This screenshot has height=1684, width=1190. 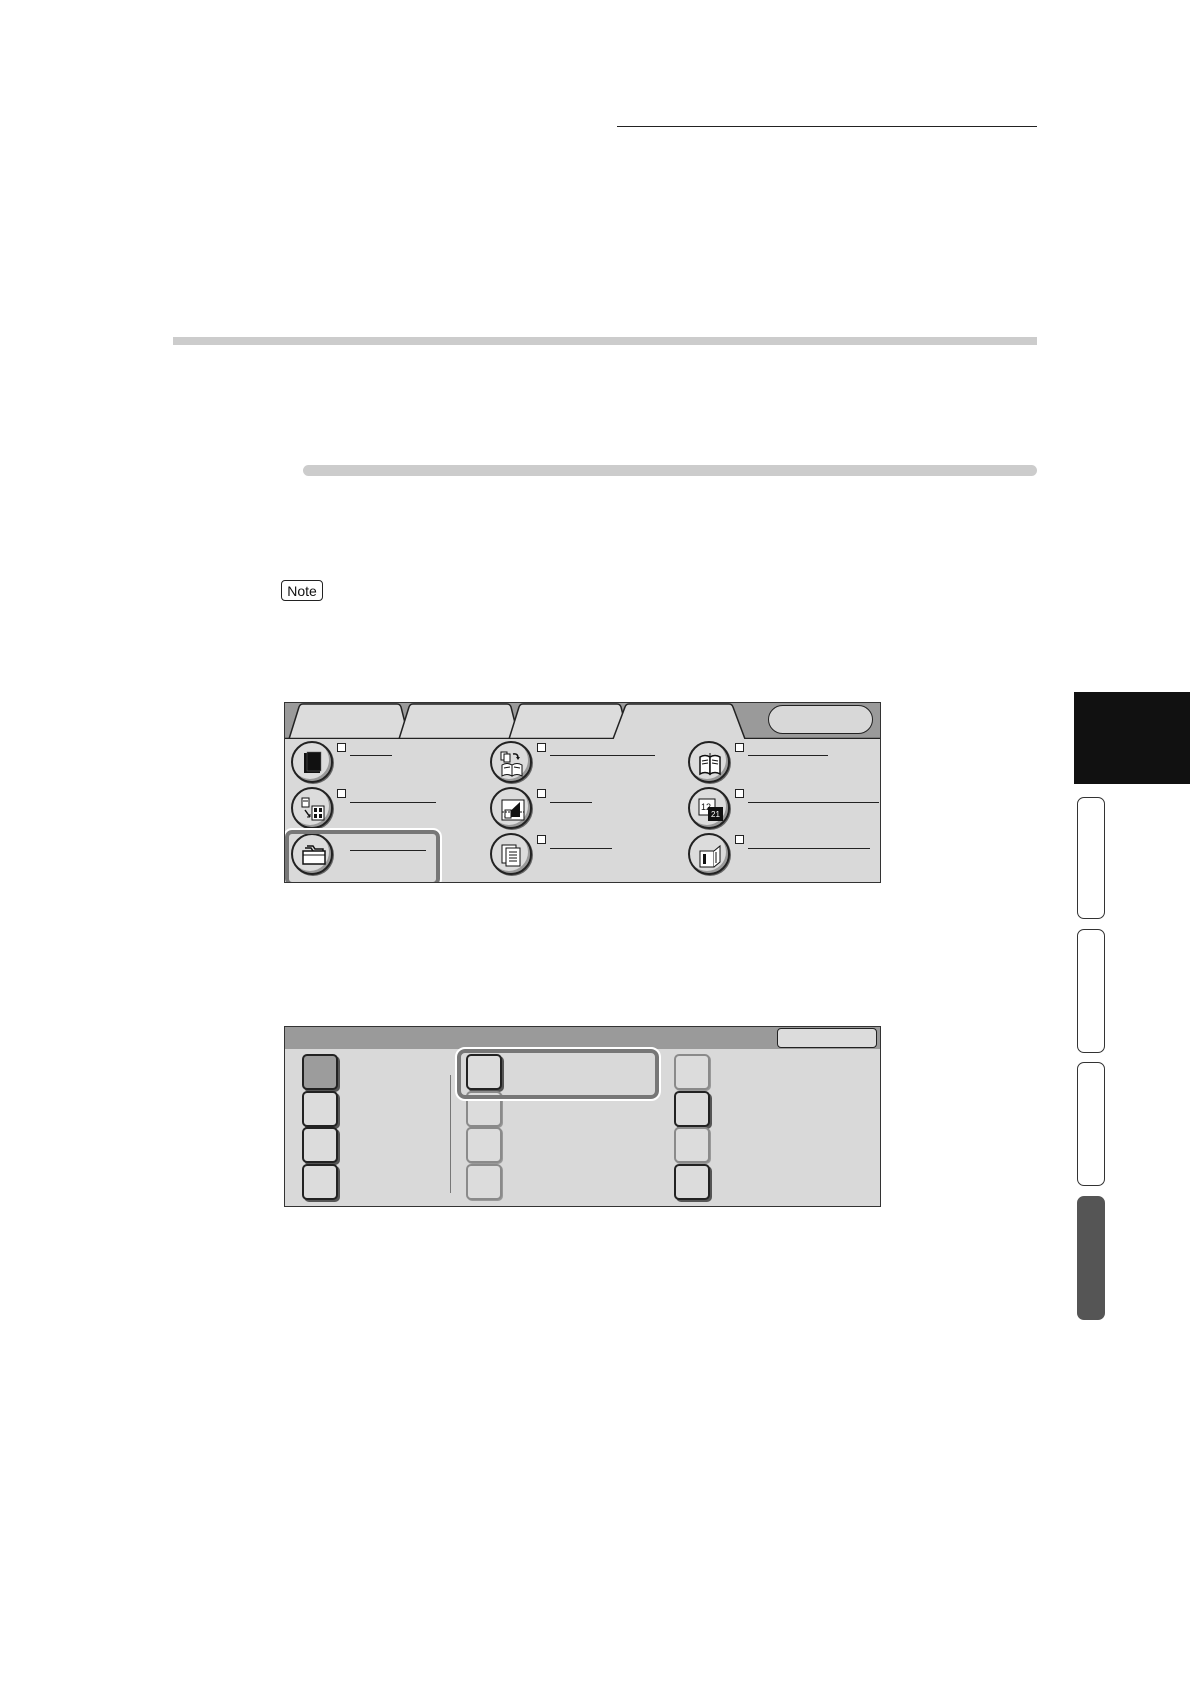 I want to click on tab-active, so click(x=679, y=721).